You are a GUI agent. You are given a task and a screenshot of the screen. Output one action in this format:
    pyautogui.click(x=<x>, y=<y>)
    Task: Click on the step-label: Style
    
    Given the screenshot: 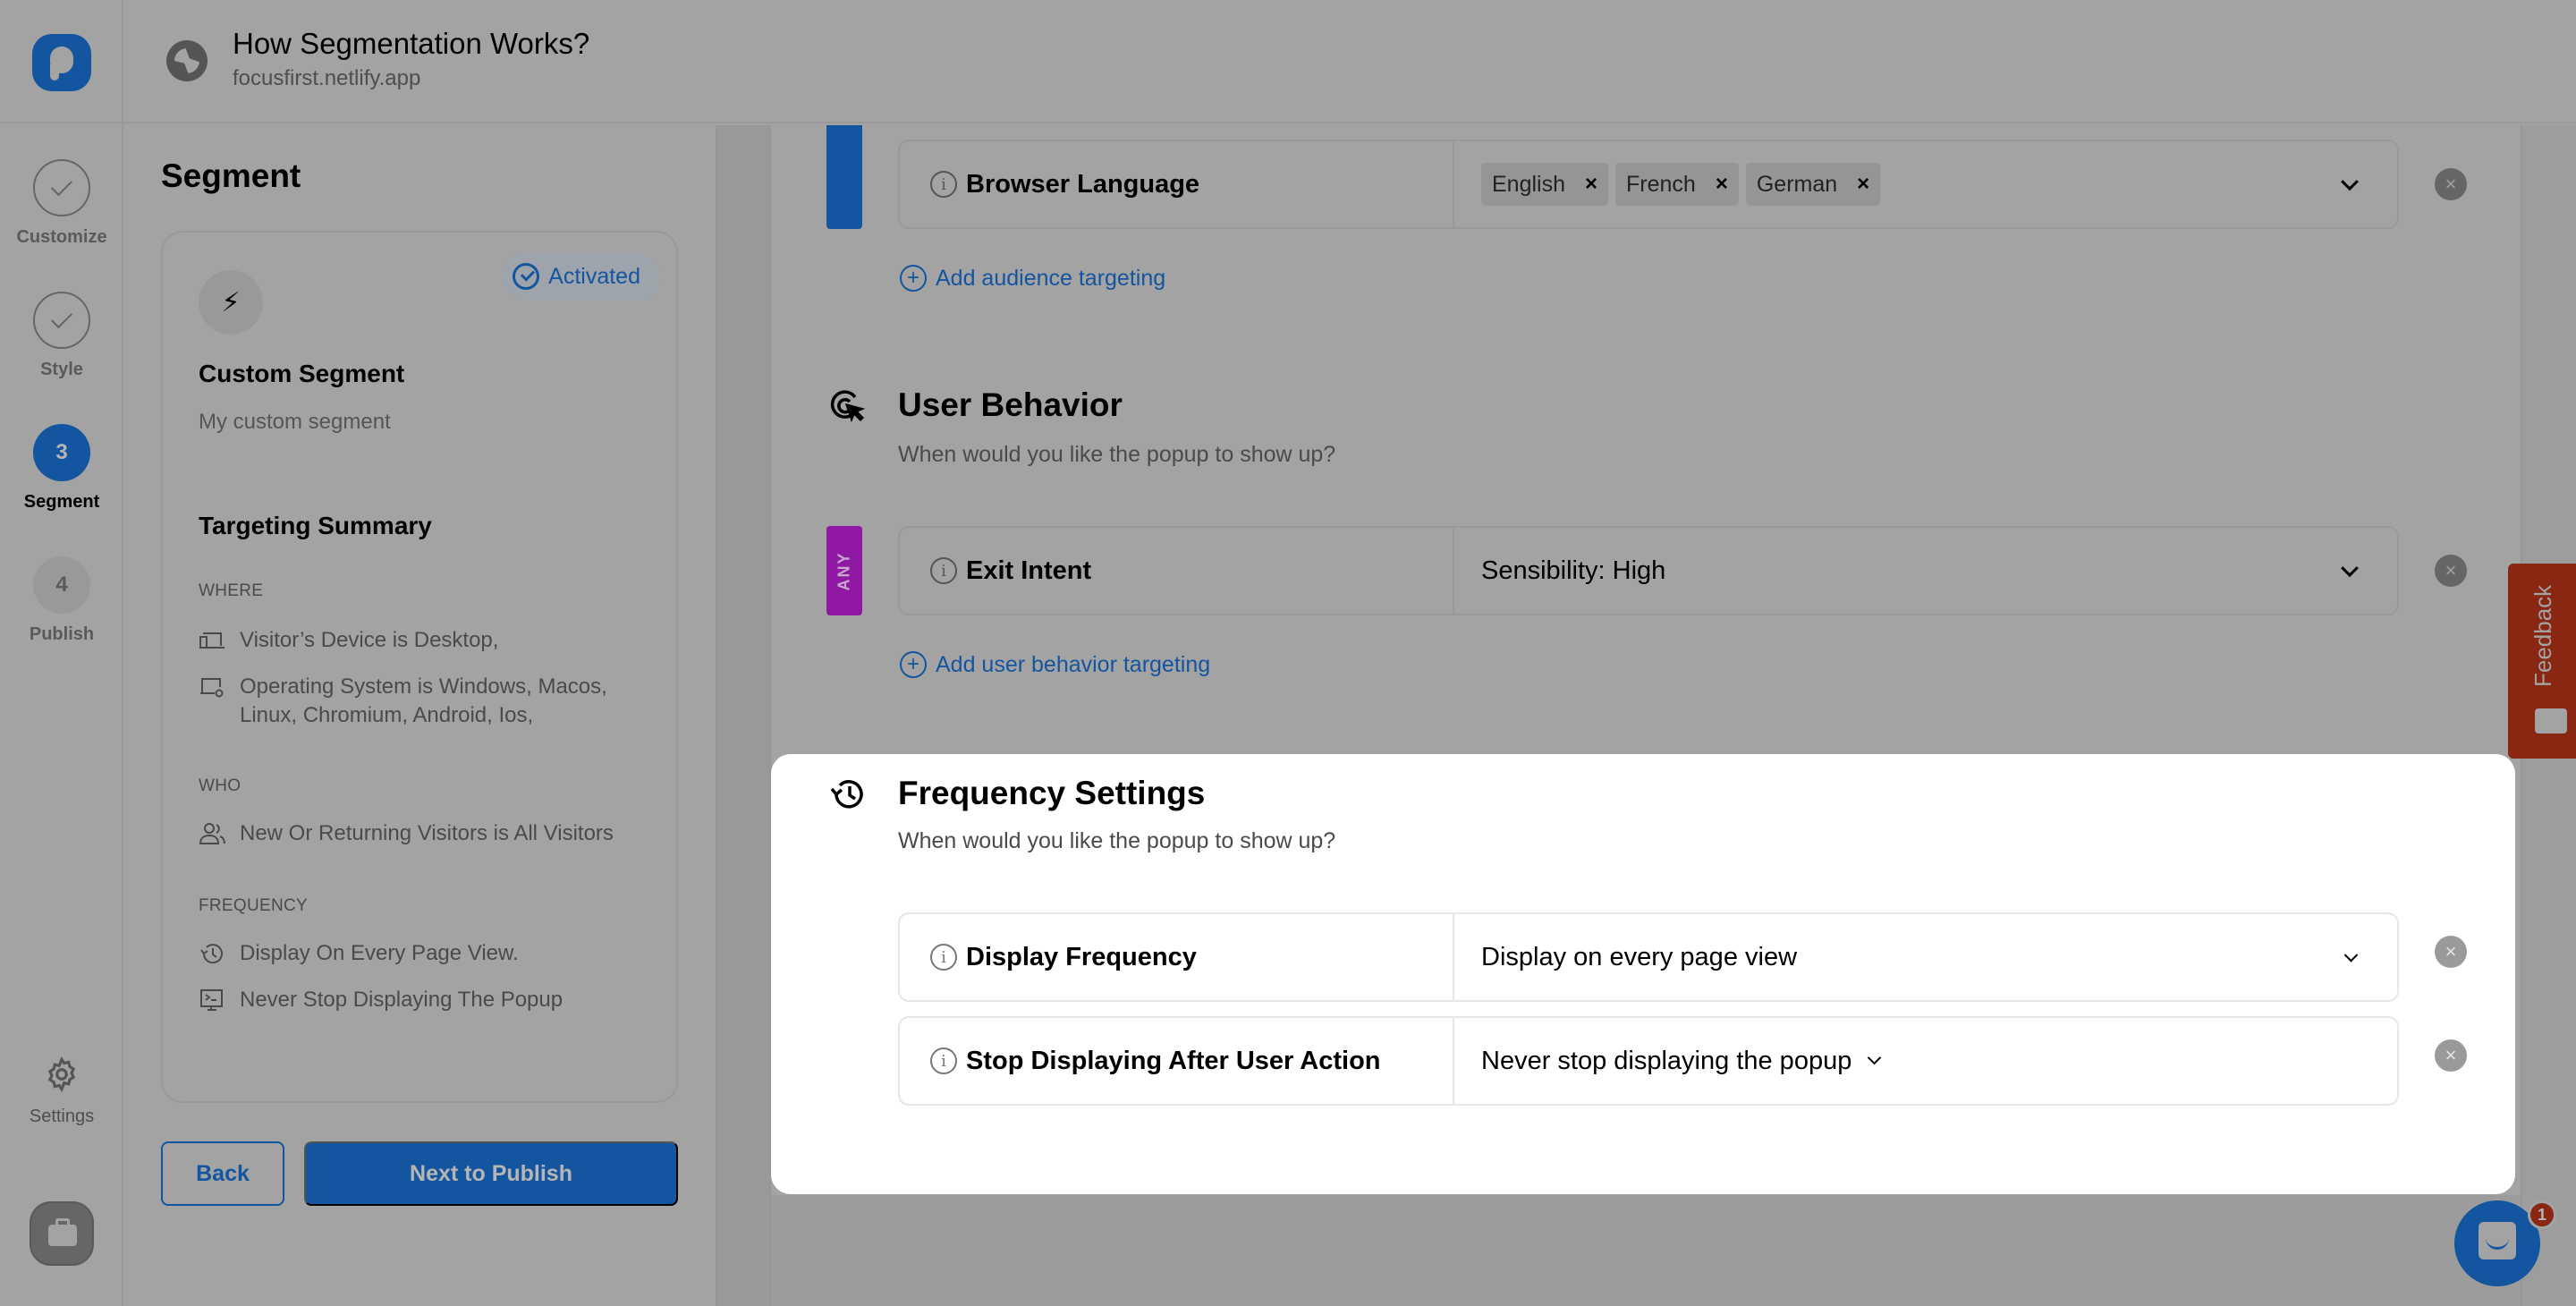 What is the action you would take?
    pyautogui.click(x=61, y=369)
    